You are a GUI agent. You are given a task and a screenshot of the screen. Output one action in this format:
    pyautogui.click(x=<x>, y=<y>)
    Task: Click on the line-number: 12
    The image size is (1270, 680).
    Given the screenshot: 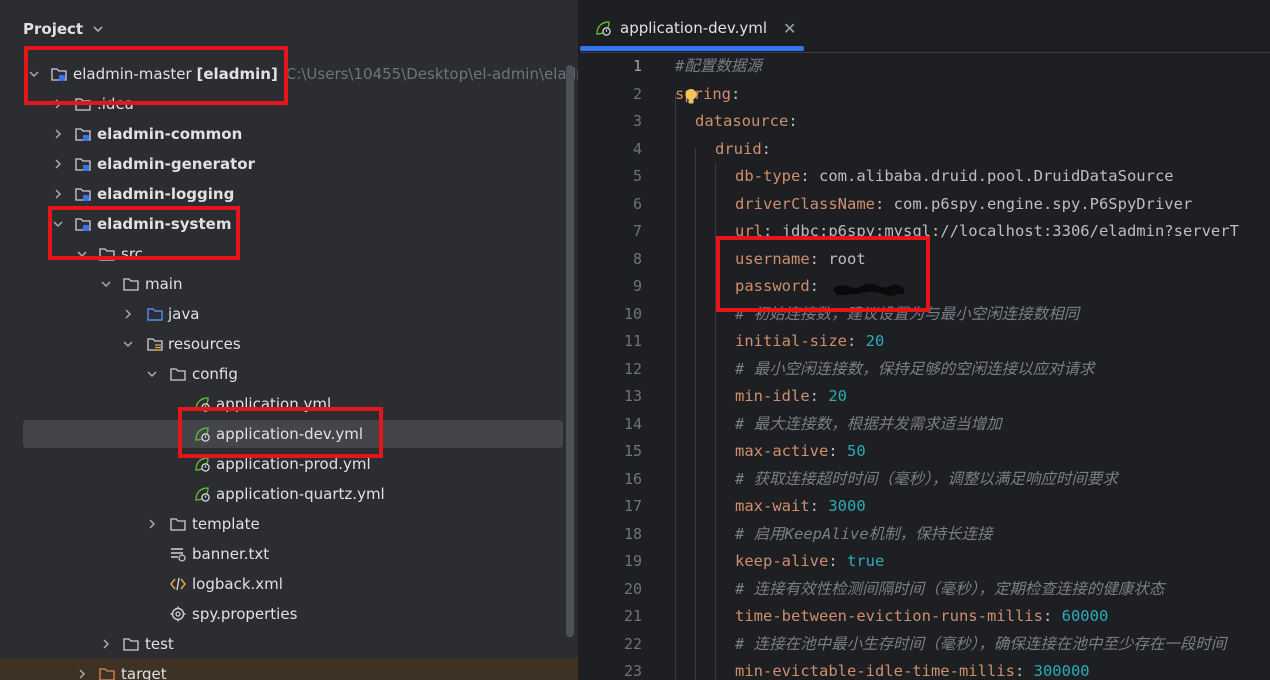 What is the action you would take?
    pyautogui.click(x=632, y=368)
    